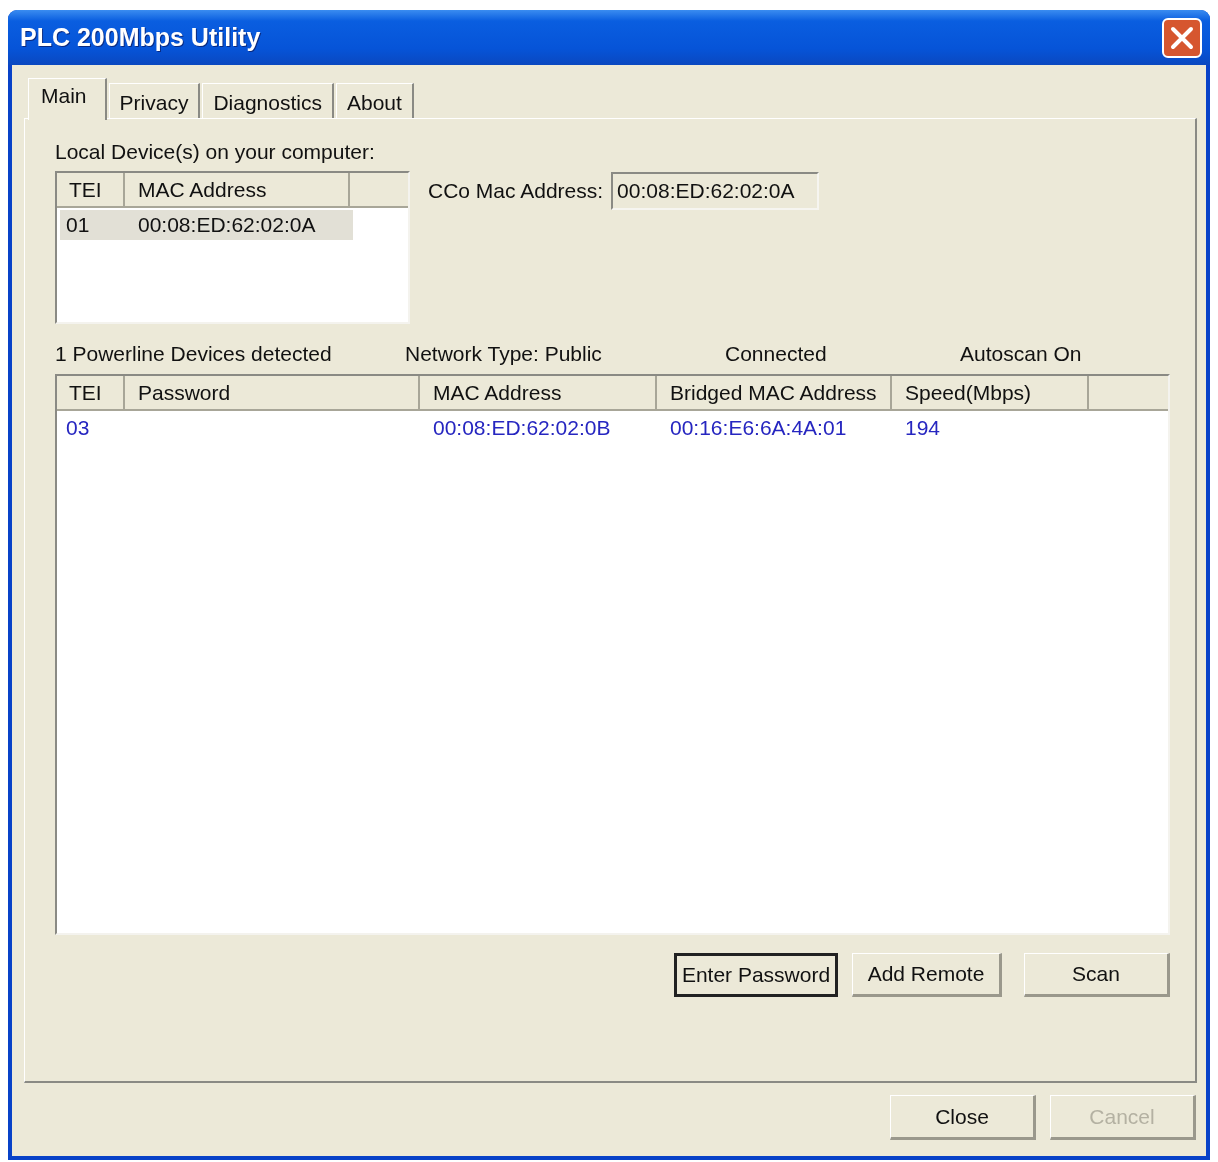 The width and height of the screenshot is (1218, 1162). What do you see at coordinates (990, 392) in the screenshot?
I see `column-header: Speed(Mbps)` at bounding box center [990, 392].